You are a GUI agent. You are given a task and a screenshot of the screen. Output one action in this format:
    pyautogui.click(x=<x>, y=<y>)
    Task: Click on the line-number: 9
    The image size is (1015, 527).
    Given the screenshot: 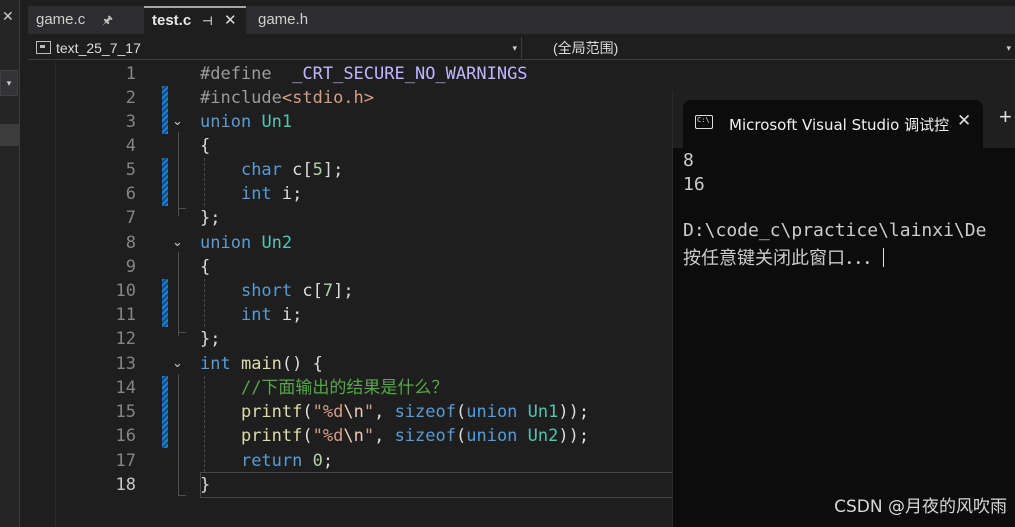 What is the action you would take?
    pyautogui.click(x=130, y=267)
    